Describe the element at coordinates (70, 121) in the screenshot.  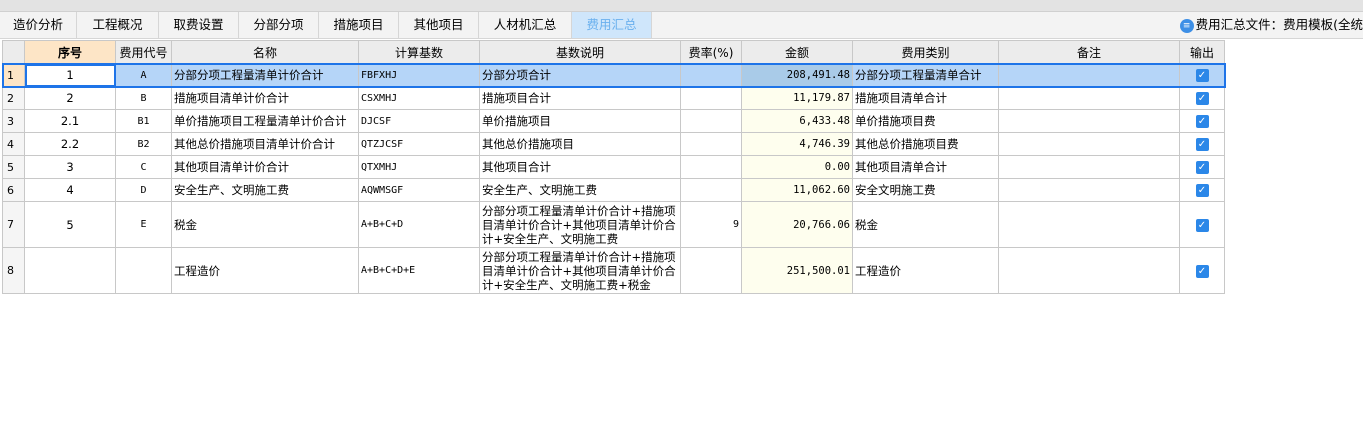
I see `seq-cell: 2.1` at that location.